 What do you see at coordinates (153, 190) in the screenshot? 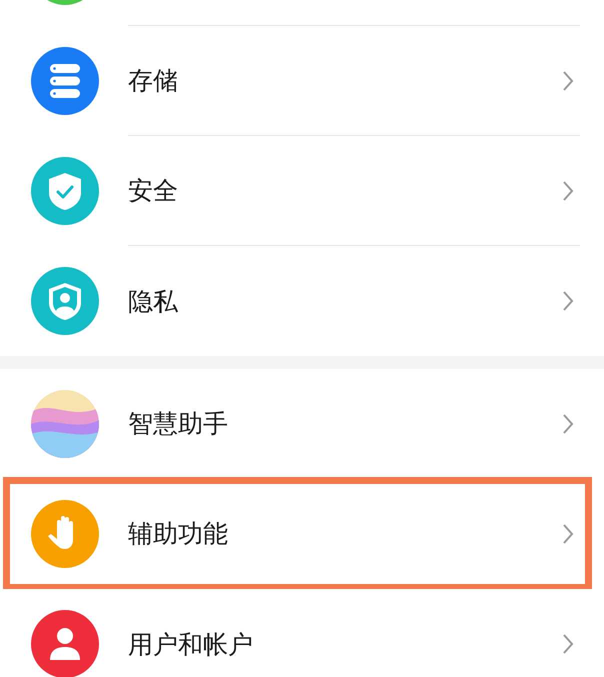
I see `menu-item-label: 安全` at bounding box center [153, 190].